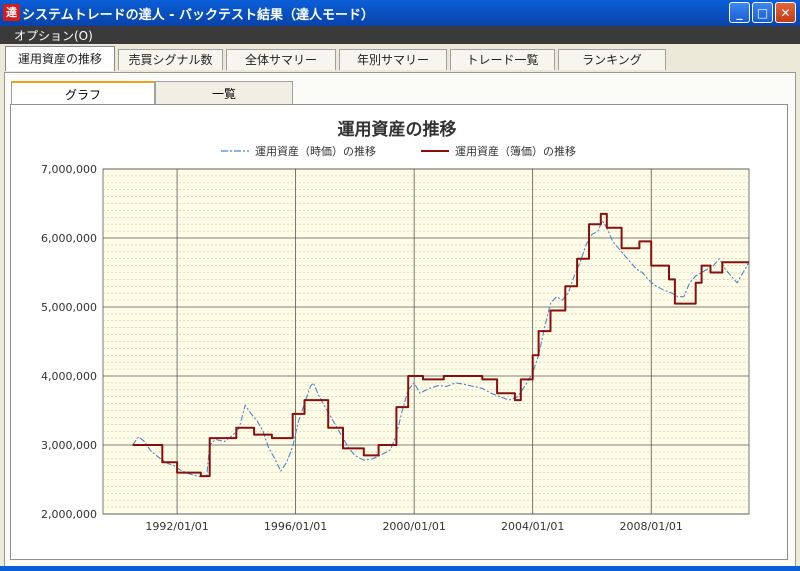  What do you see at coordinates (400, 13) in the screenshot?
I see `title-bar: 達 システムトレードの達人 - バックテスト結果（達人モード） _ □ ✕` at bounding box center [400, 13].